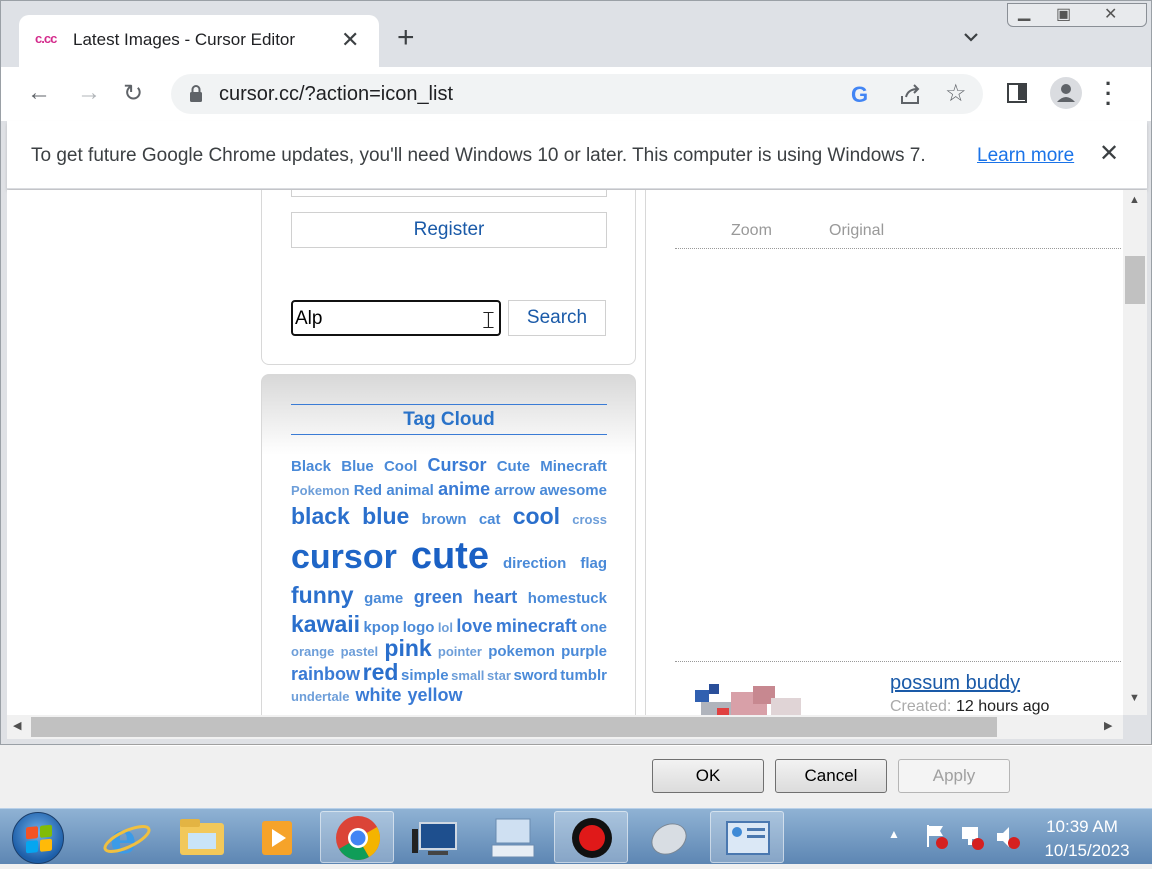 Image resolution: width=1152 pixels, height=869 pixels. What do you see at coordinates (584, 651) in the screenshot?
I see `tag-link: purple` at bounding box center [584, 651].